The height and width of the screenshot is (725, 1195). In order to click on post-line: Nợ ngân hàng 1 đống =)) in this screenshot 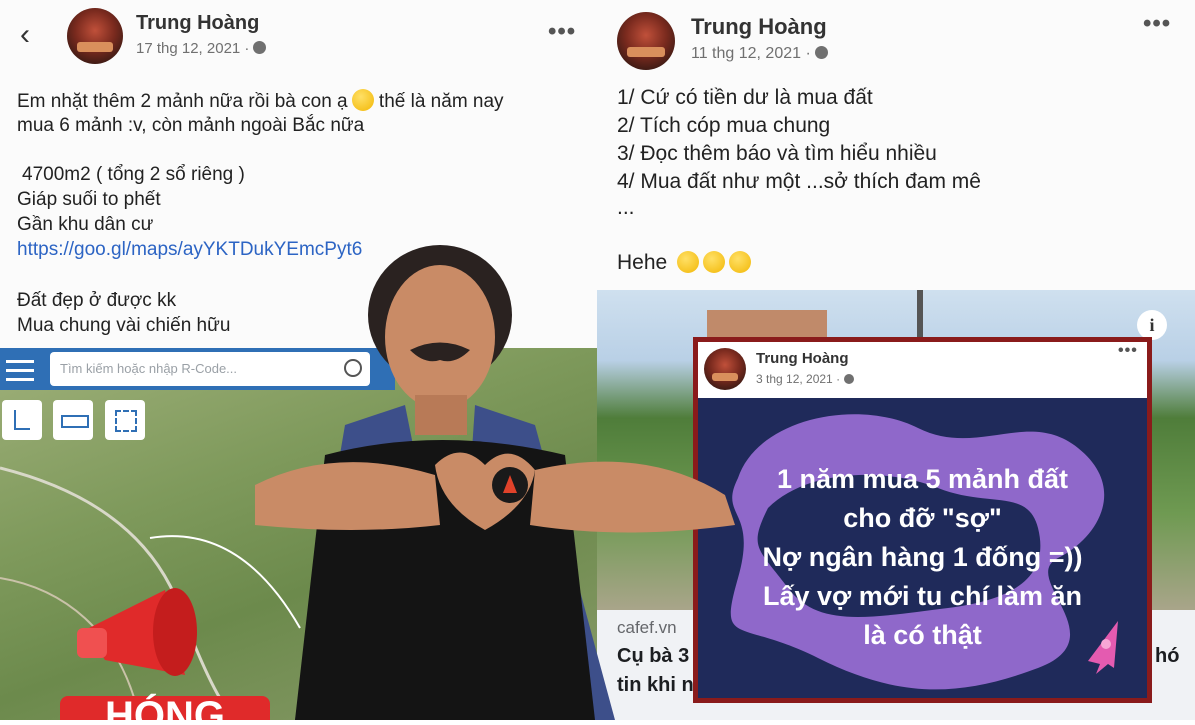, I will do `click(922, 557)`.